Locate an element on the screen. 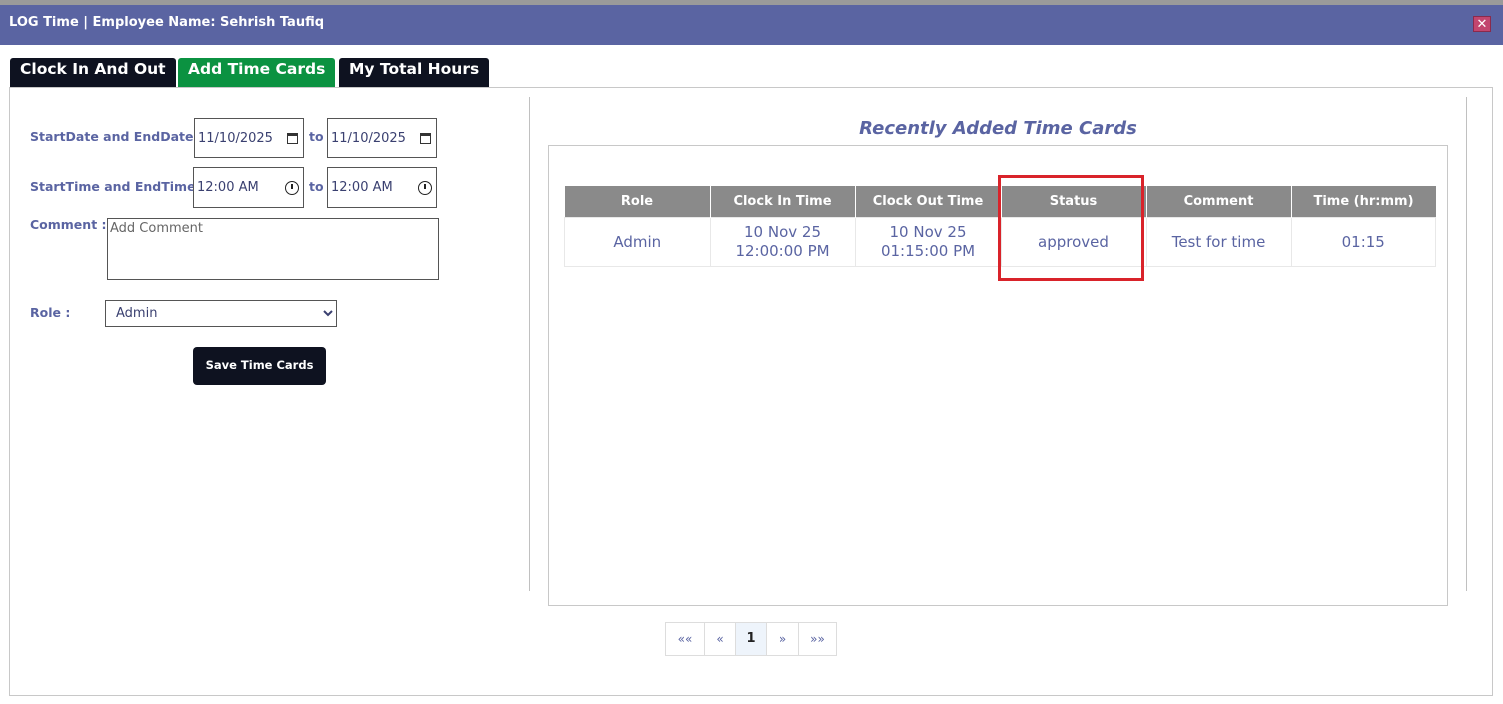 This screenshot has height=704, width=1503. role-label: Role : is located at coordinates (50, 312).